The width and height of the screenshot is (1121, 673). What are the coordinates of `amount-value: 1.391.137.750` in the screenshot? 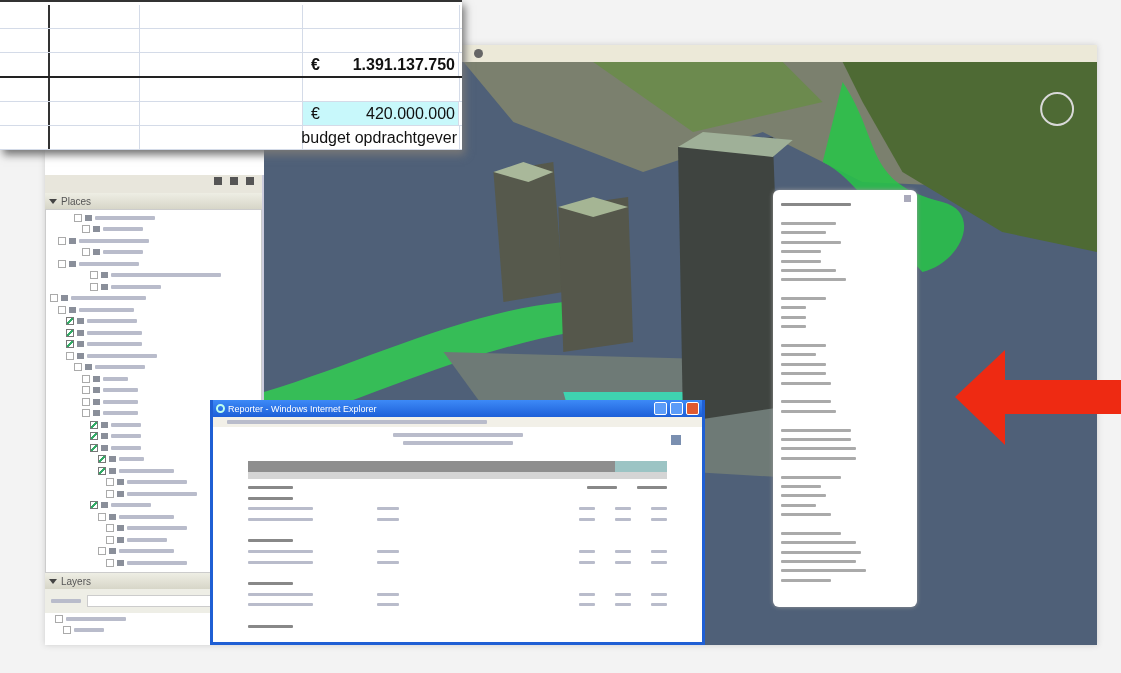 It's located at (403, 64).